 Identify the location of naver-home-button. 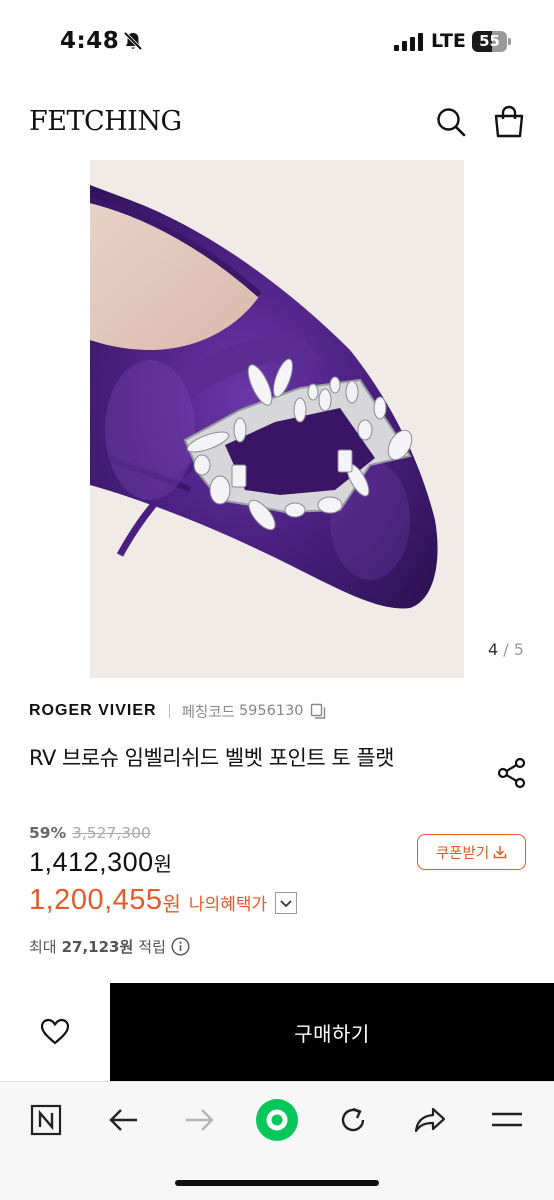
(46, 1120).